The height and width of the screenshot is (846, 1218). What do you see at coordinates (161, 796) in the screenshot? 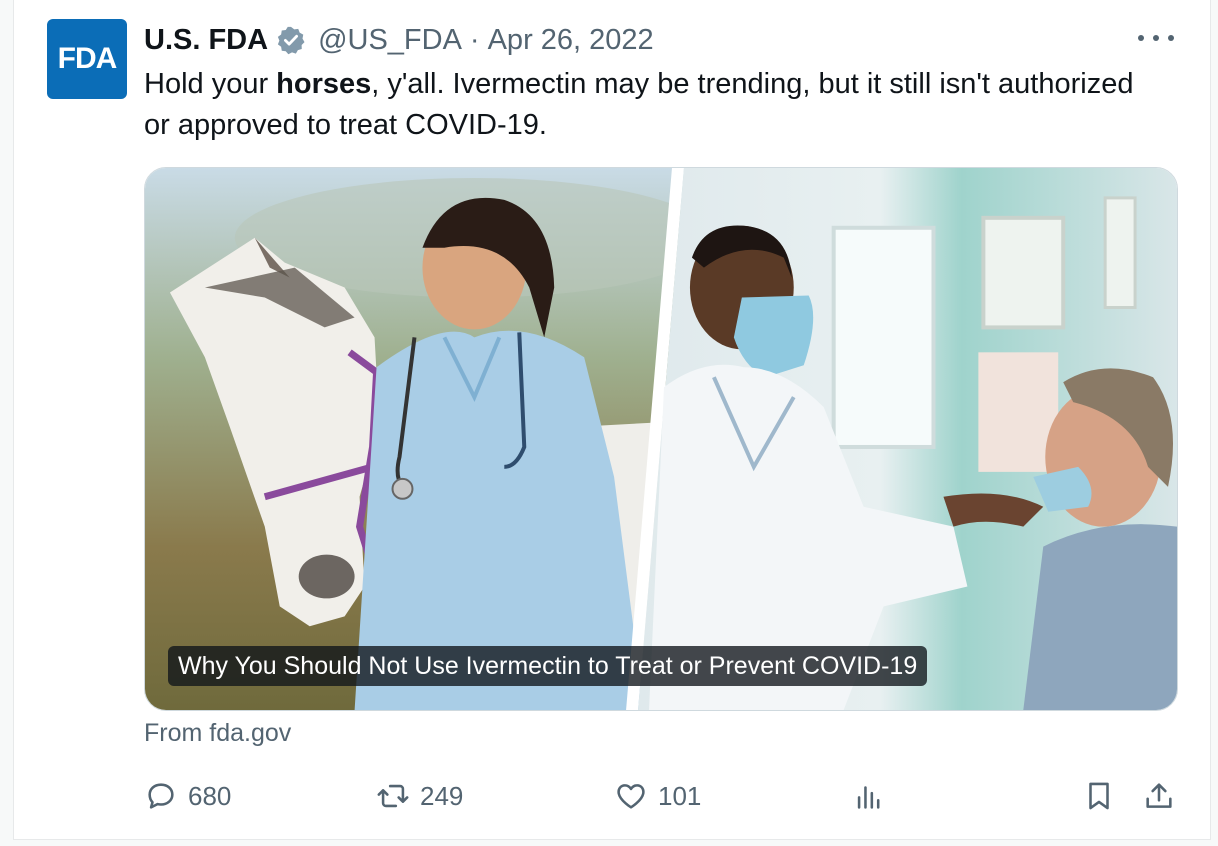
I see `reply-icon` at bounding box center [161, 796].